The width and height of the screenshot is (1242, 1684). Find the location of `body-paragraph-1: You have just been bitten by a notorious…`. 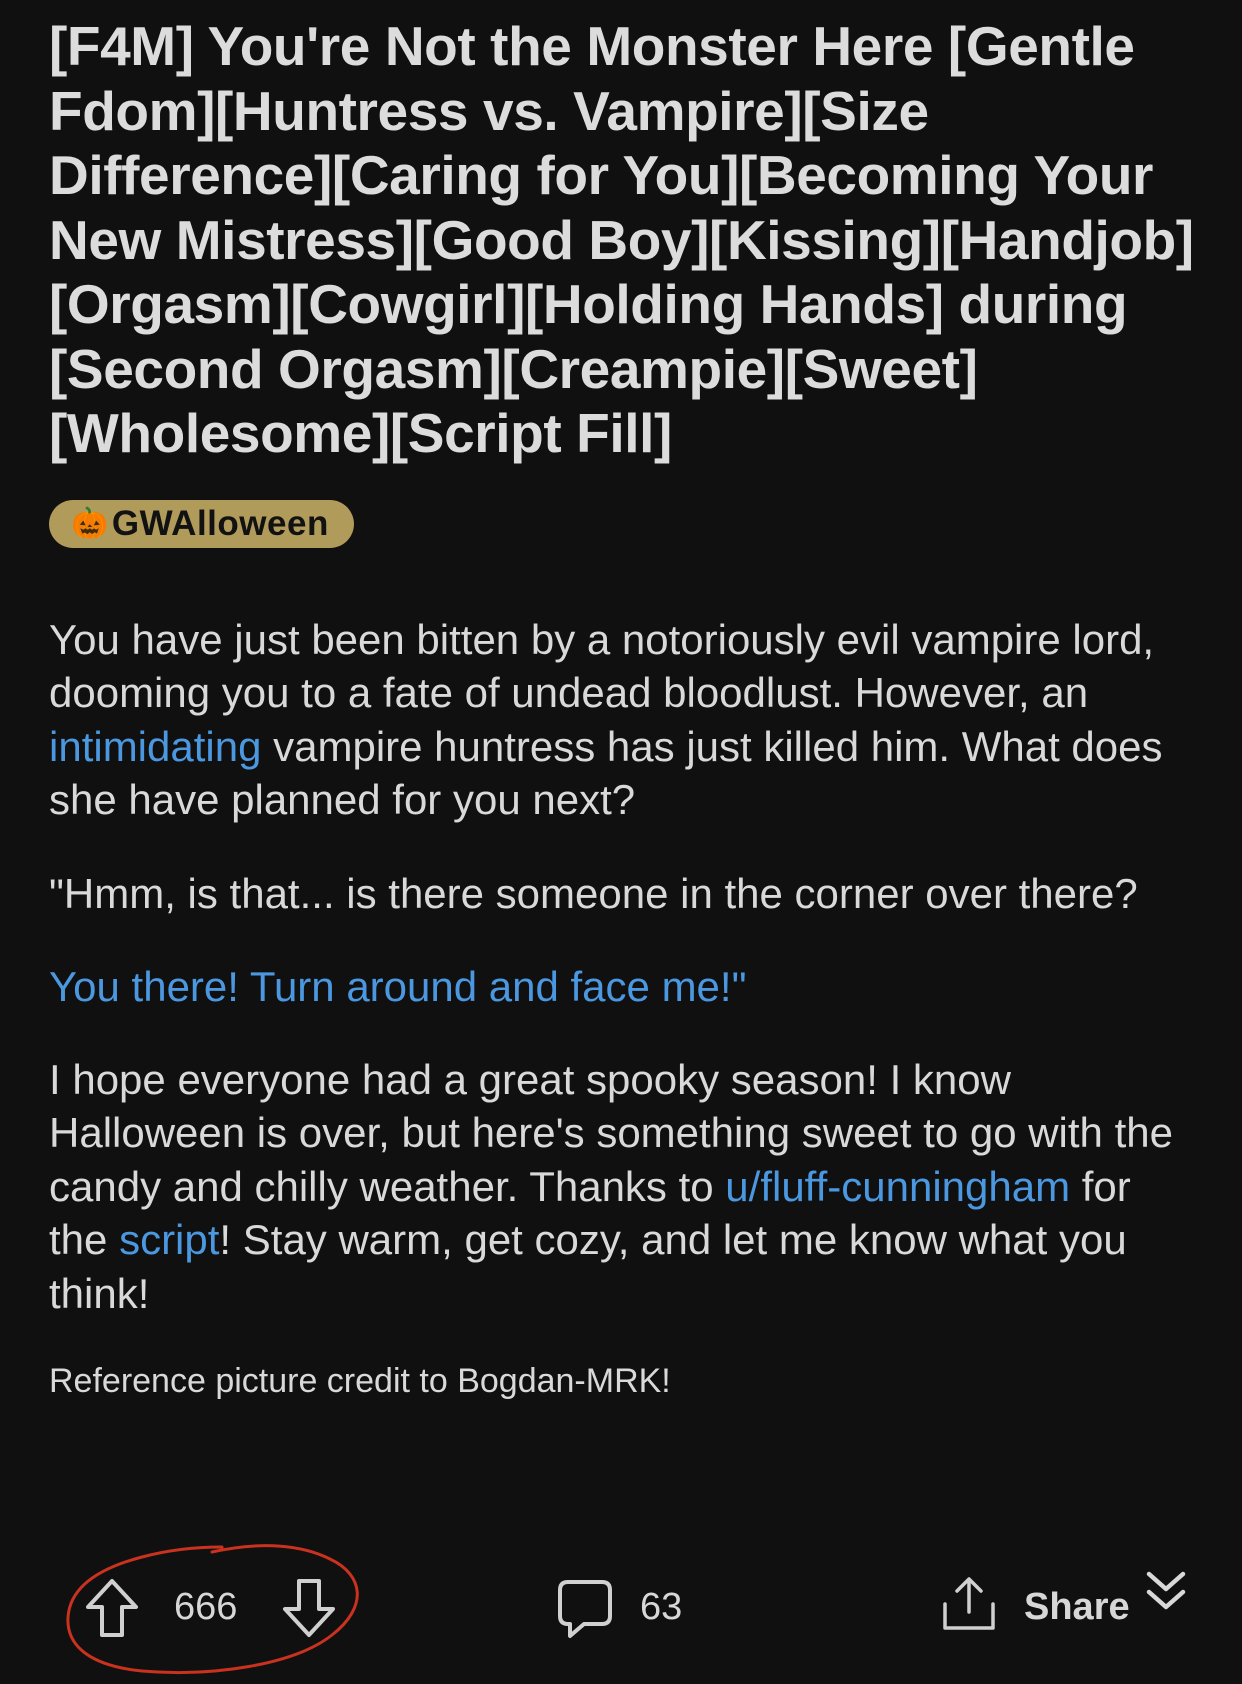

body-paragraph-1: You have just been bitten by a notorious… is located at coordinates (624, 720).